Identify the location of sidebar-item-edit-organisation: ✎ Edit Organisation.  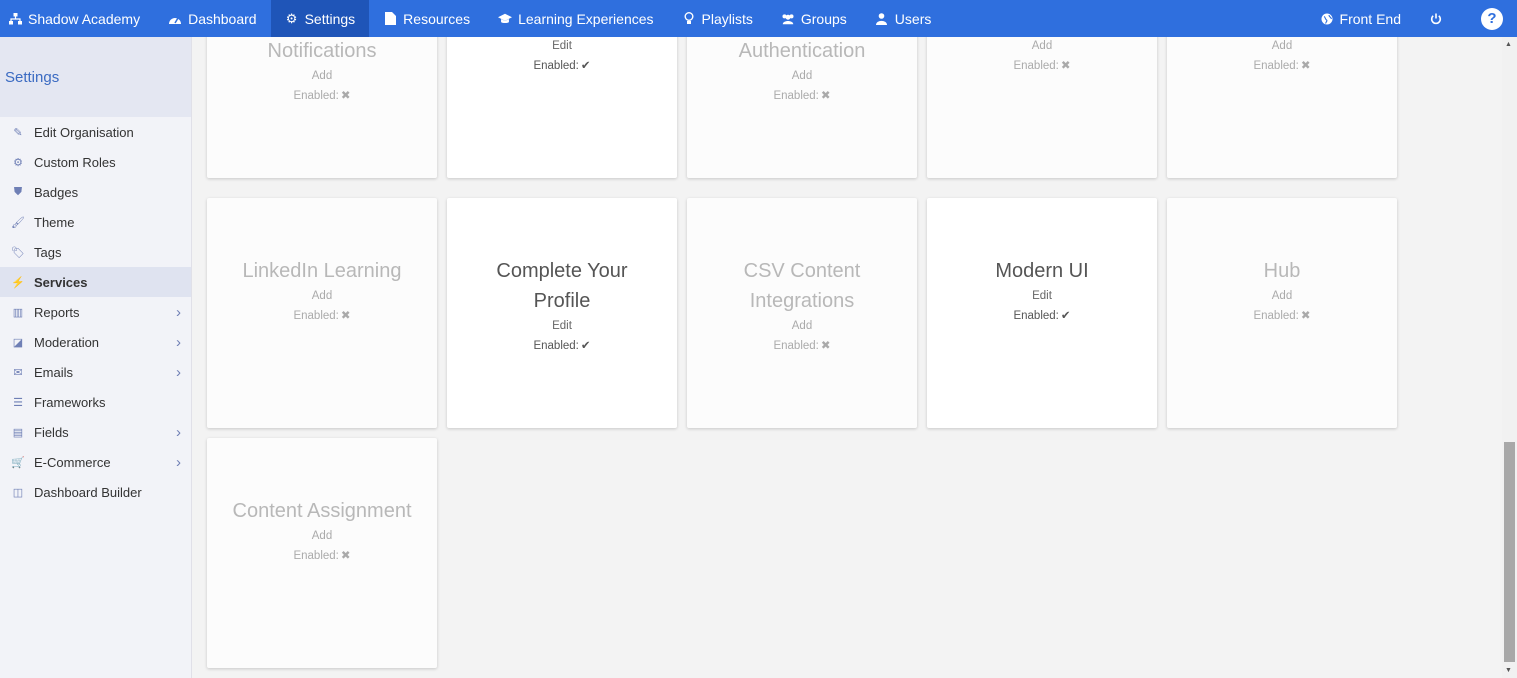
(95, 132).